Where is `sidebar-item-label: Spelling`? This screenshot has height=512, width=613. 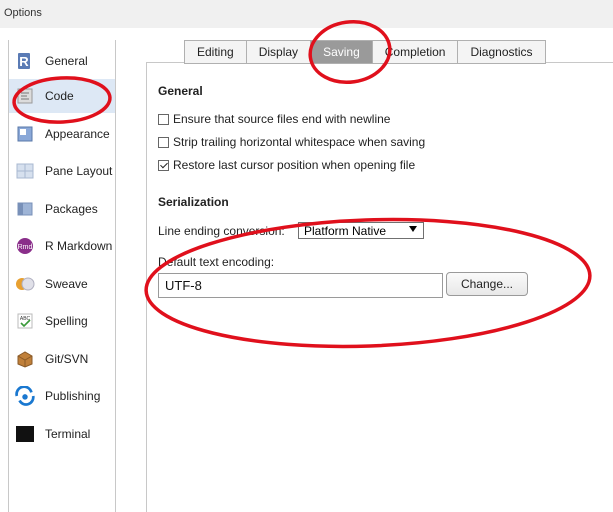
sidebar-item-label: Spelling is located at coordinates (66, 321).